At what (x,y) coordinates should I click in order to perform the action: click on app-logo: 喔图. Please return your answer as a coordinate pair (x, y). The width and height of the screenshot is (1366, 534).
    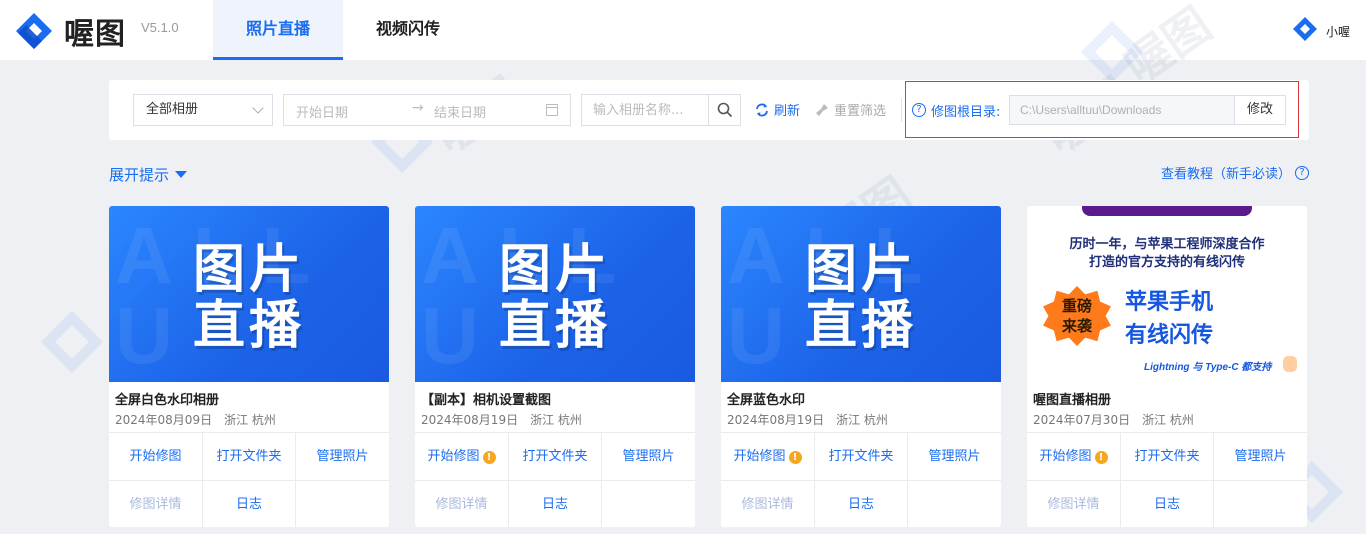
    Looking at the image, I should click on (69, 31).